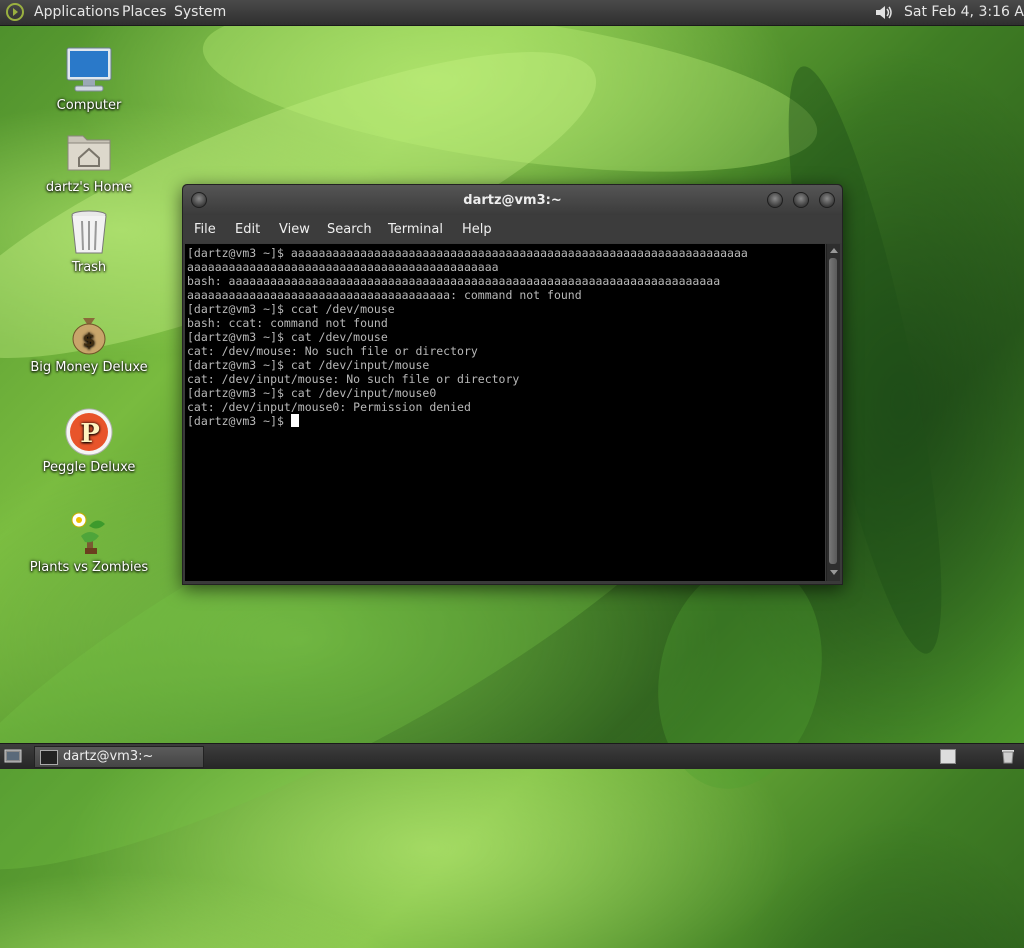  I want to click on taskbar-terminal-button: dartz@vm3:~, so click(119, 757).